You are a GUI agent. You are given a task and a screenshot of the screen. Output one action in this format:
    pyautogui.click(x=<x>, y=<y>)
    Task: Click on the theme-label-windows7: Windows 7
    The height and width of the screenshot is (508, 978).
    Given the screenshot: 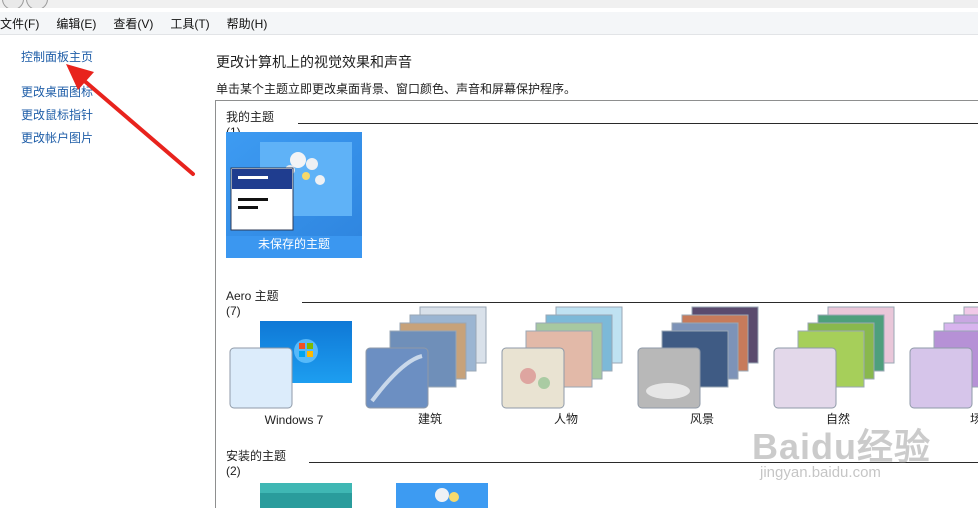 What is the action you would take?
    pyautogui.click(x=294, y=420)
    